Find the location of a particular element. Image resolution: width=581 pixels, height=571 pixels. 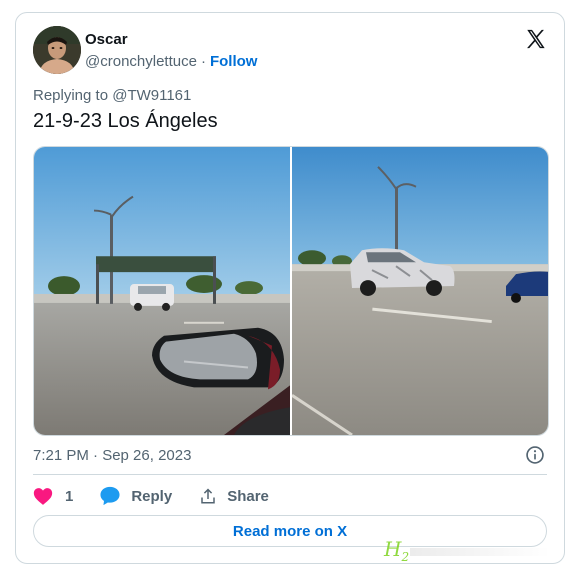

author-name: Oscar is located at coordinates (106, 39).